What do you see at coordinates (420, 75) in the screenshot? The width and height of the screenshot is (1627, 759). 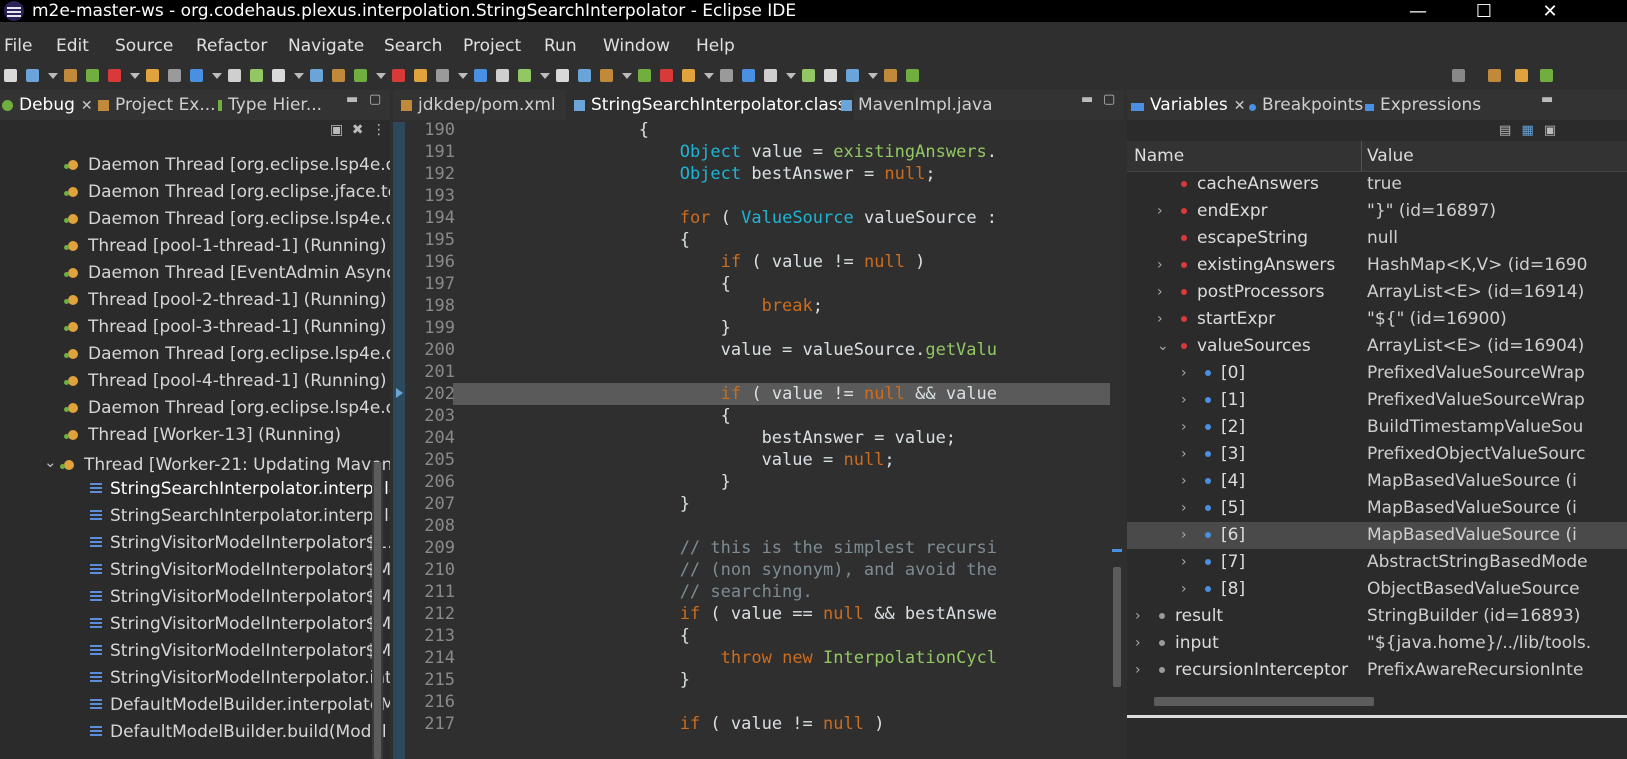 I see `run-icon` at bounding box center [420, 75].